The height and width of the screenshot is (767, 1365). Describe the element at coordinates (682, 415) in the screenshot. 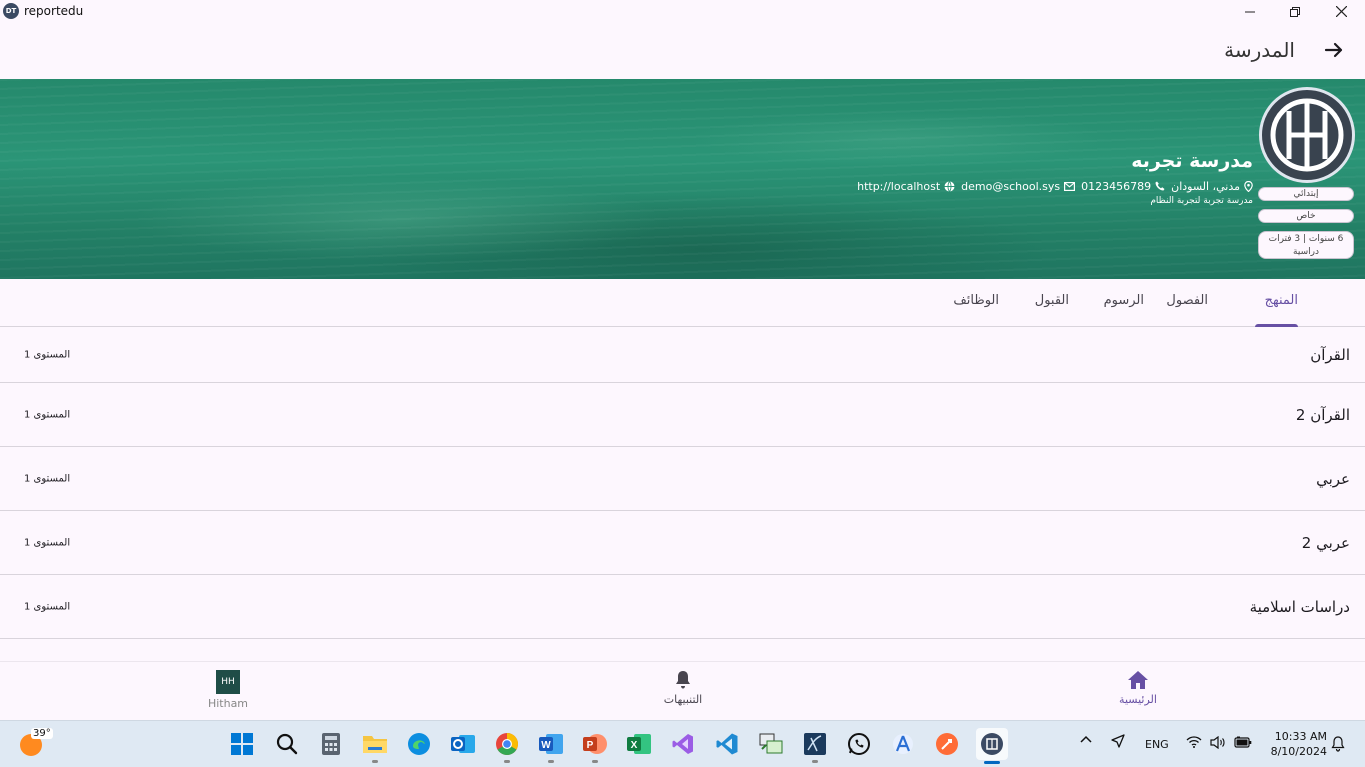

I see `list-item: القرآن 2 المستوى 1` at that location.